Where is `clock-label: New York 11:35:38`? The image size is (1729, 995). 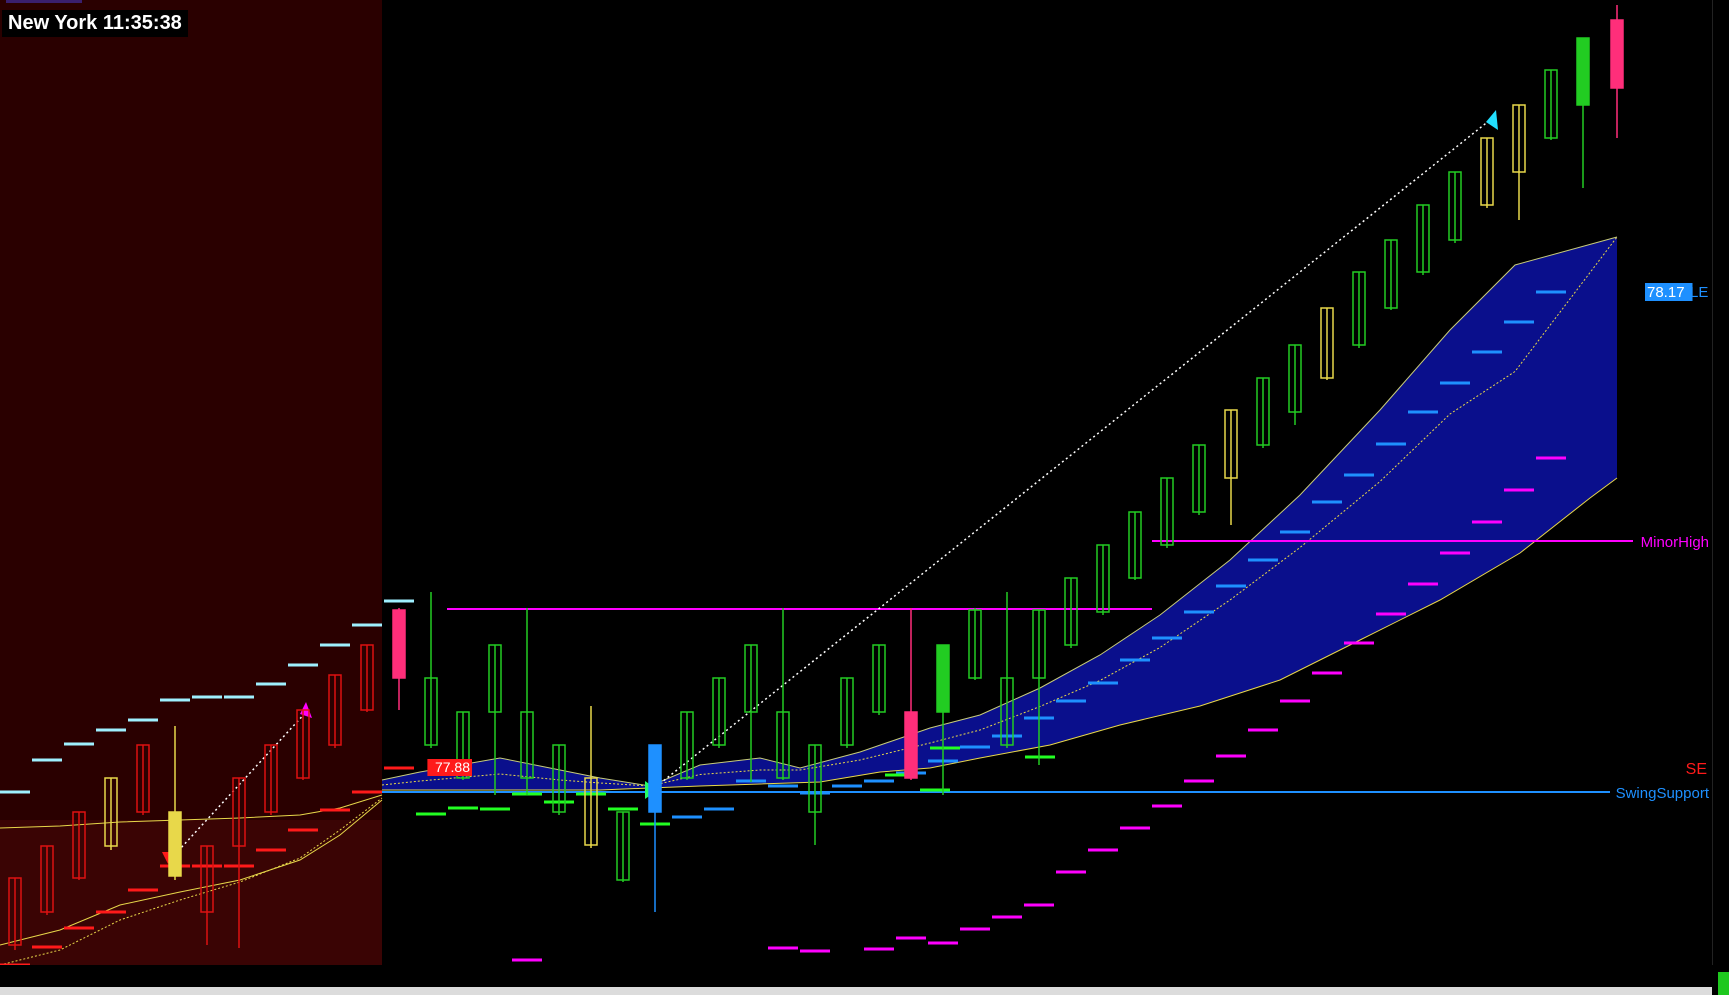 clock-label: New York 11:35:38 is located at coordinates (95, 23).